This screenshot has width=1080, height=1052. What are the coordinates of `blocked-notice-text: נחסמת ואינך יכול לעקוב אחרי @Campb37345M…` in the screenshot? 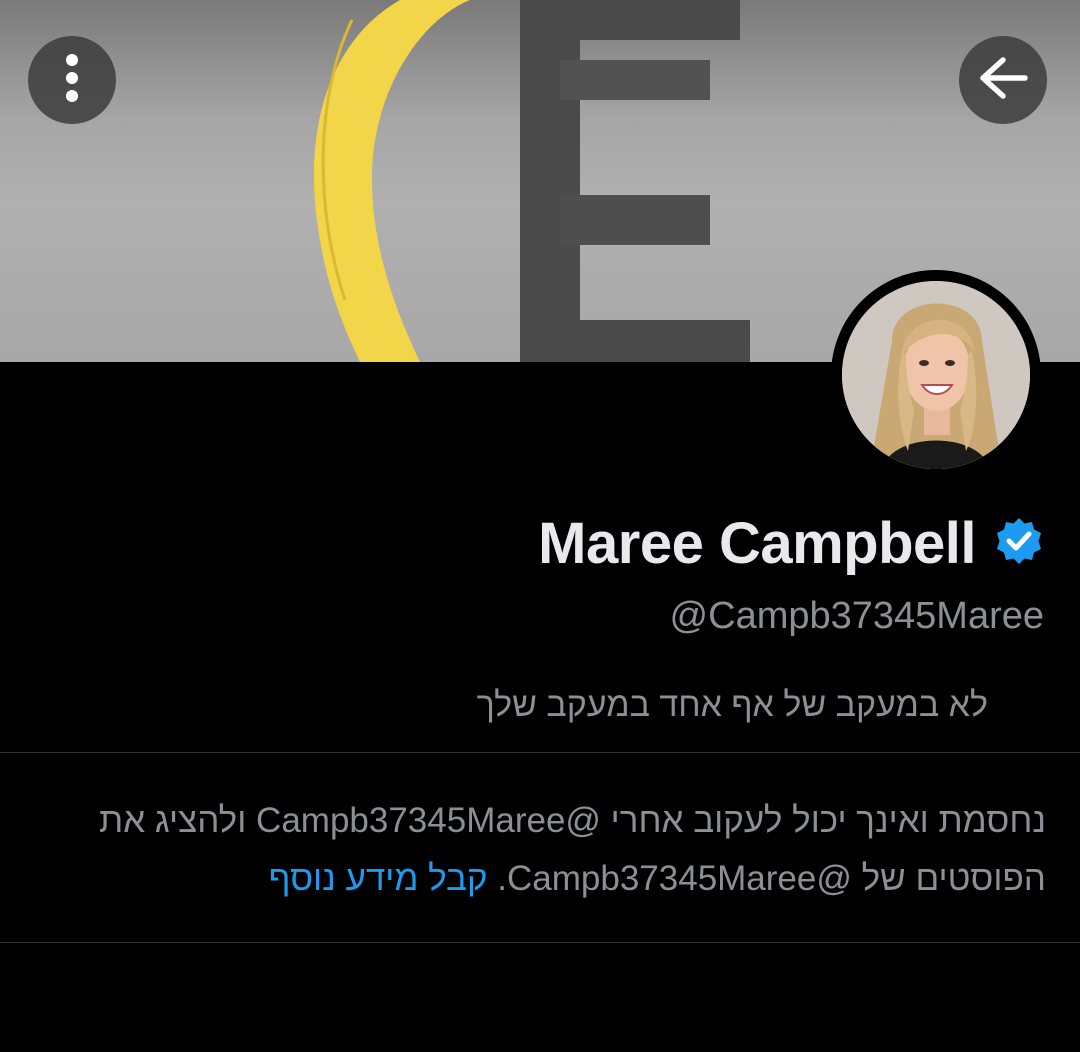 It's located at (572, 849).